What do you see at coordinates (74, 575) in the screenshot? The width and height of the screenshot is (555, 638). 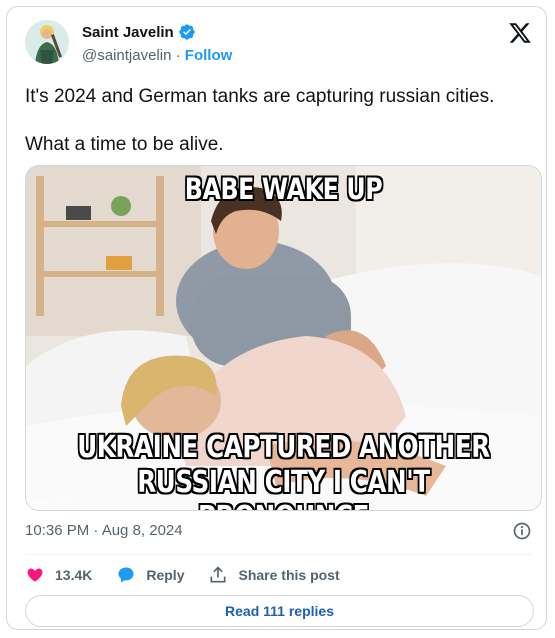 I see `like-count: 13.4K` at bounding box center [74, 575].